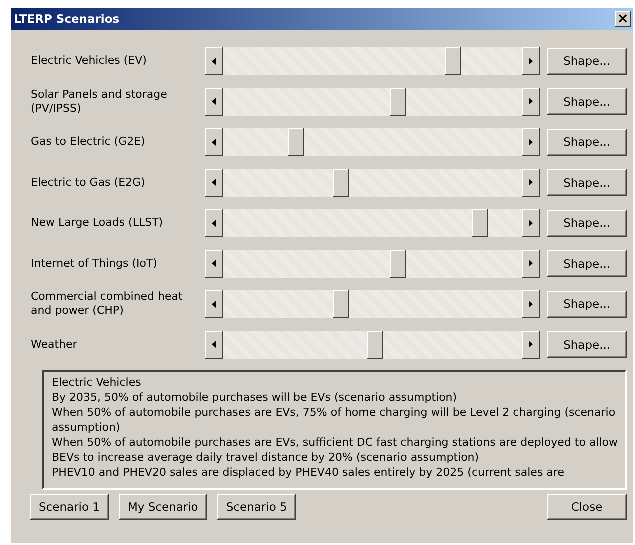 This screenshot has height=545, width=635. I want to click on description-text: When 50% of automobile purchases are EVs, sufficient DC fast charging stations are deployed to allow BEVs to increase average daily travel distance by 20% (scenario assumption), so click(335, 450).